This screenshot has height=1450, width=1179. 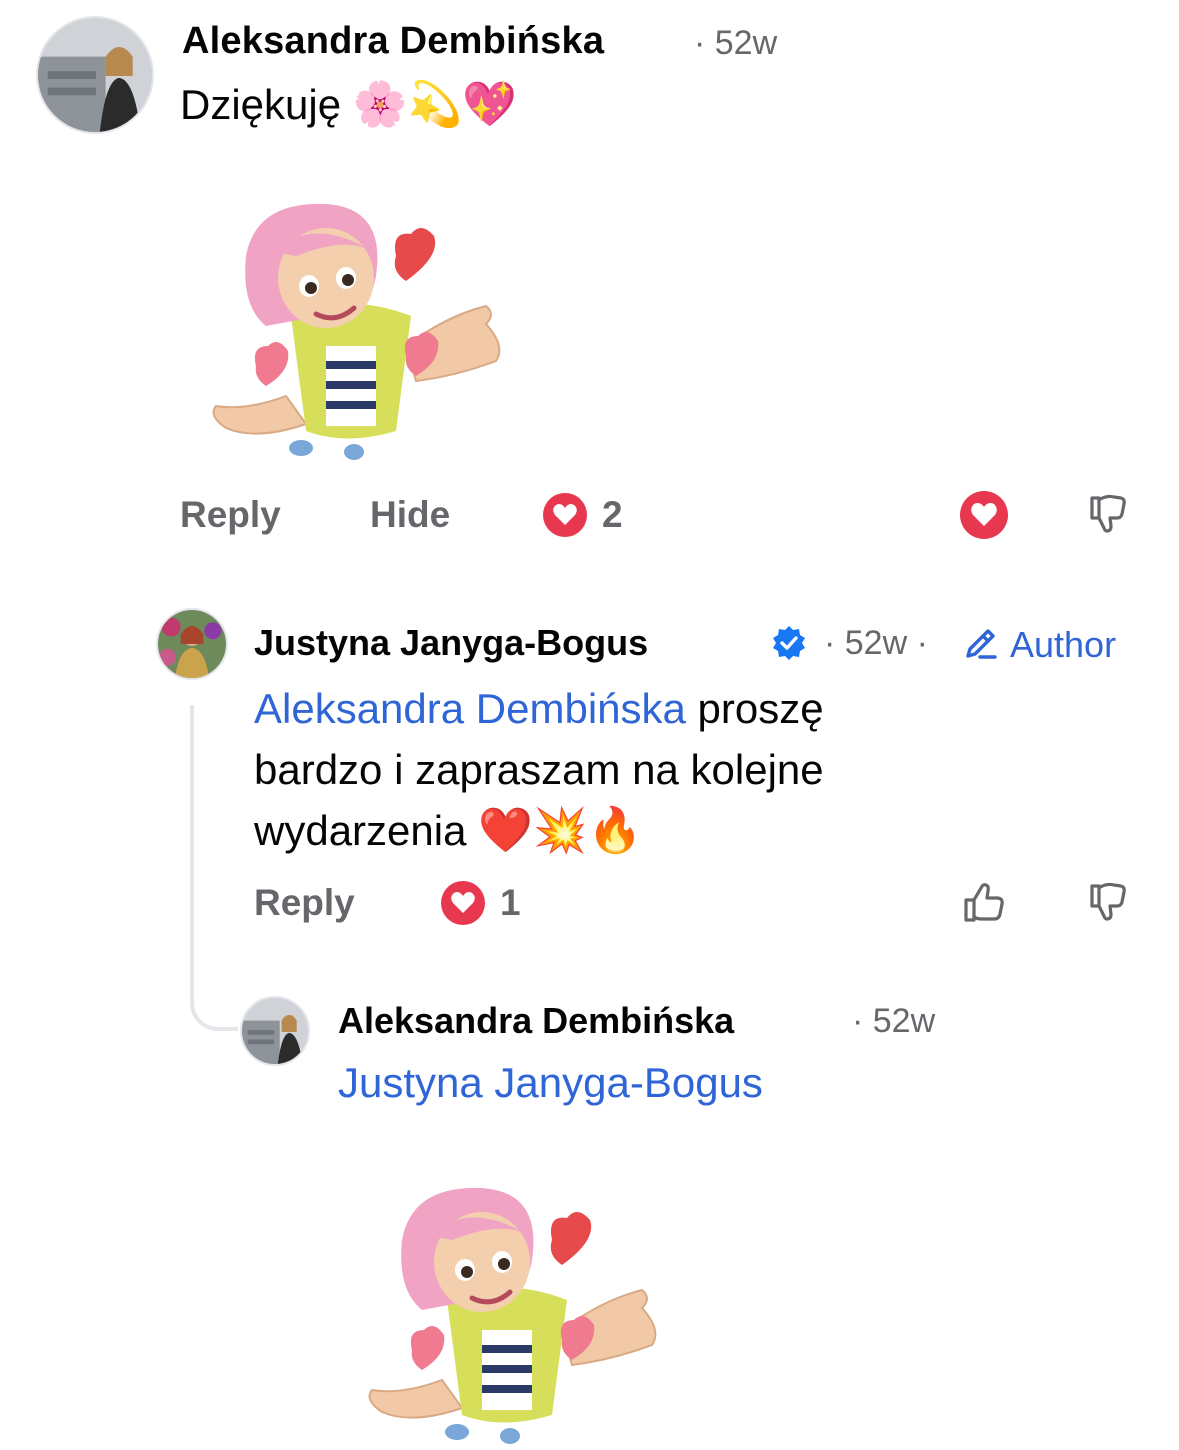 What do you see at coordinates (876, 643) in the screenshot?
I see `comment-timestamp: · 52w ·` at bounding box center [876, 643].